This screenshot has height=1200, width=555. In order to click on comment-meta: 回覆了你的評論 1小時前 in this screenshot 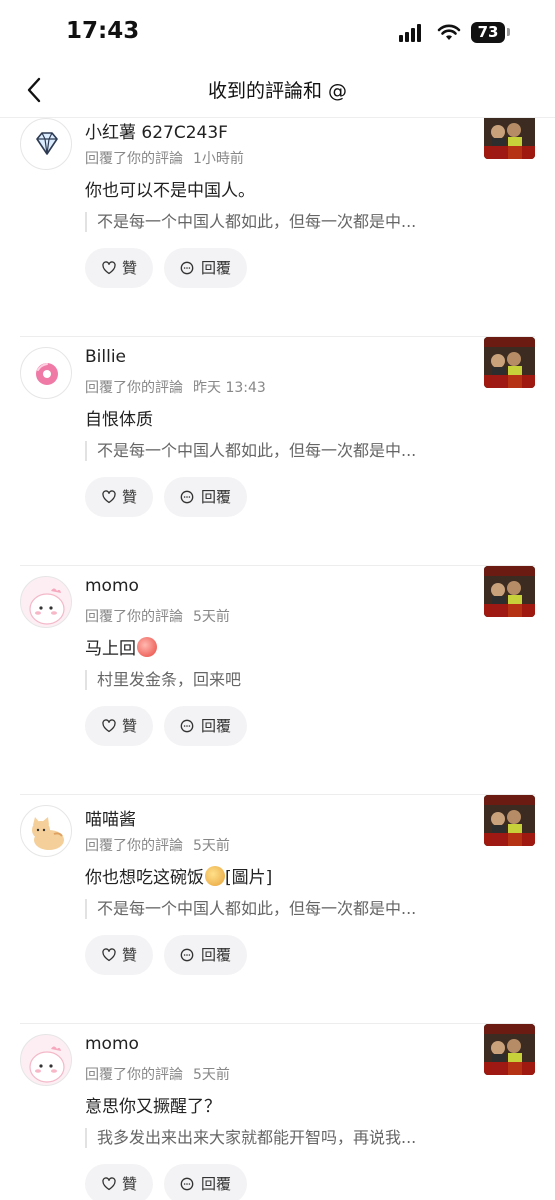, I will do `click(164, 158)`.